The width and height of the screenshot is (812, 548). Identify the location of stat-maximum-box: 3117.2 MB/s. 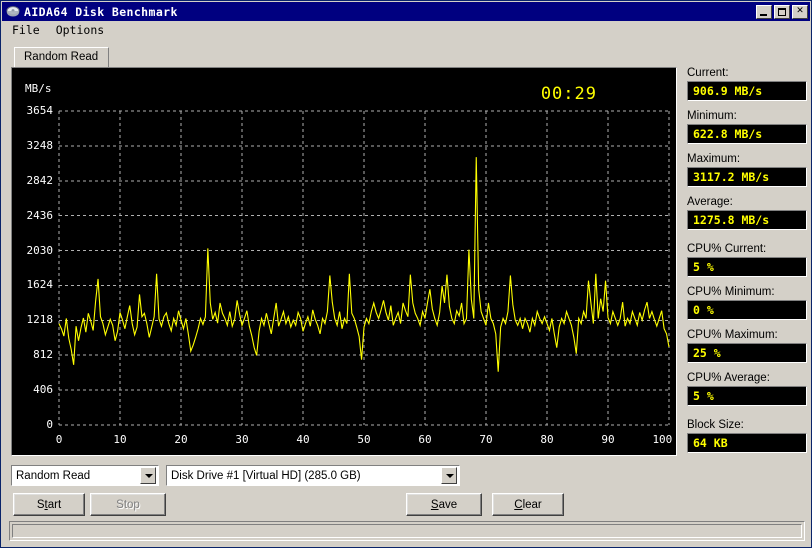
(747, 177).